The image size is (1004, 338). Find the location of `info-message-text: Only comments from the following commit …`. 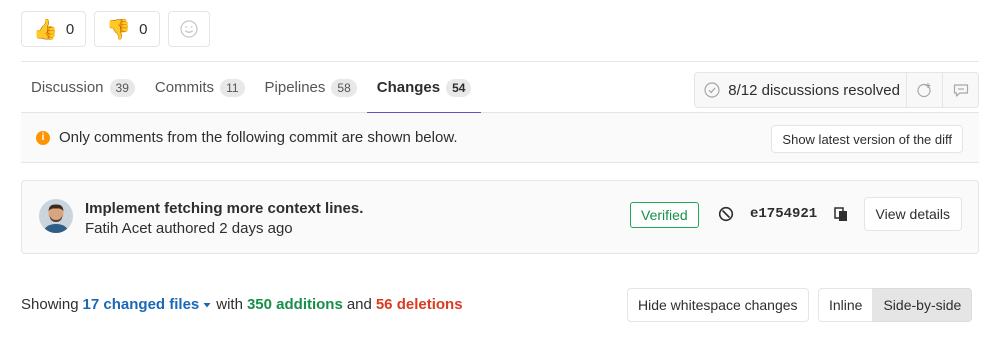

info-message-text: Only comments from the following commit … is located at coordinates (258, 137).